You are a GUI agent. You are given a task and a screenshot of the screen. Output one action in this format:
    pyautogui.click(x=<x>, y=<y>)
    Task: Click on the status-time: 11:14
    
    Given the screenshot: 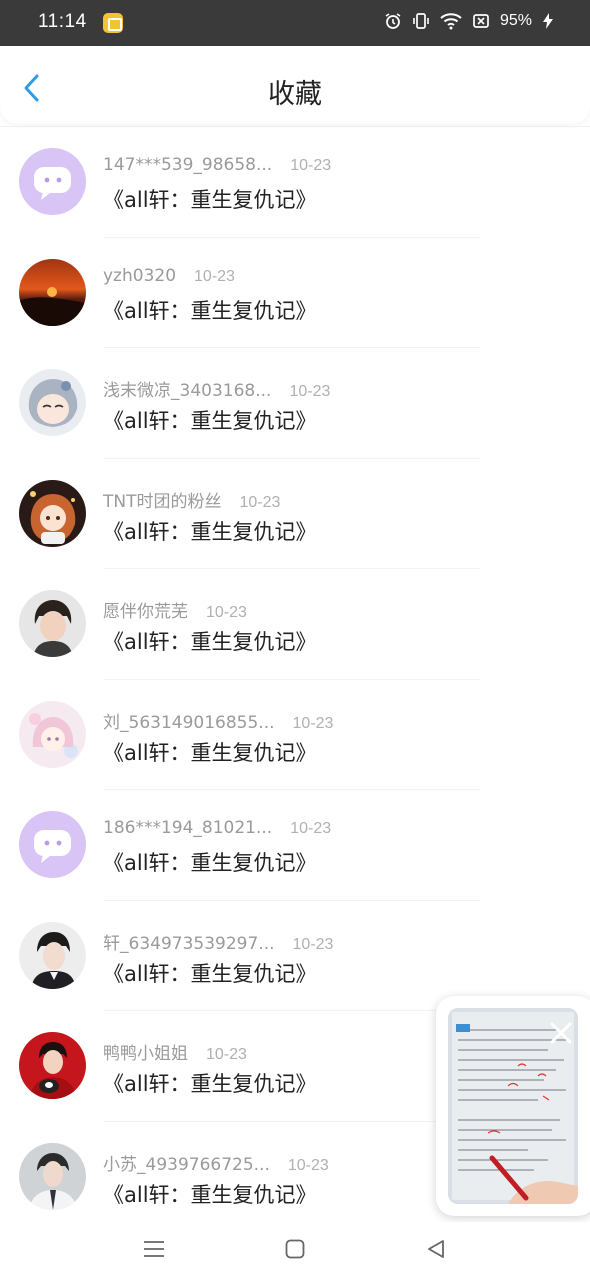 What is the action you would take?
    pyautogui.click(x=62, y=21)
    